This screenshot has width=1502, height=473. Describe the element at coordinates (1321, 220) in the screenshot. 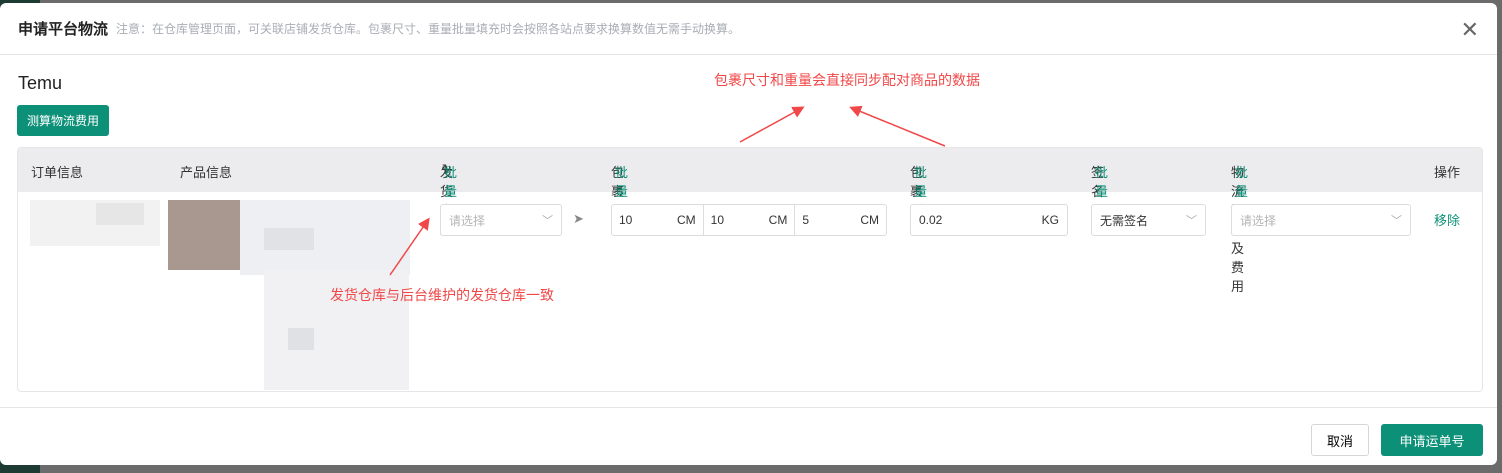

I see `channel-select: 请选择 ﹀` at that location.